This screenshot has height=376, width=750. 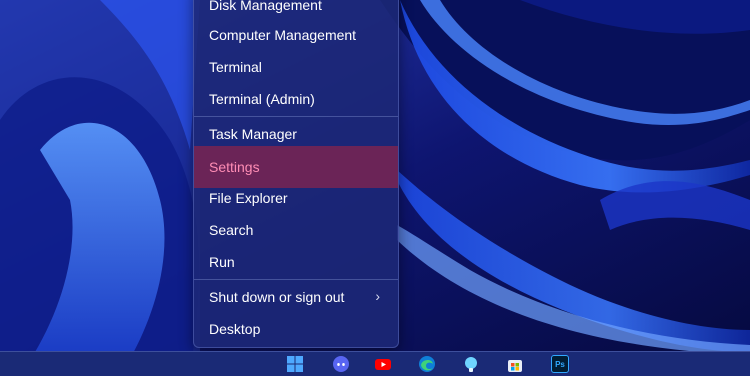 I want to click on menu-item-label: File Explorer, so click(x=248, y=198).